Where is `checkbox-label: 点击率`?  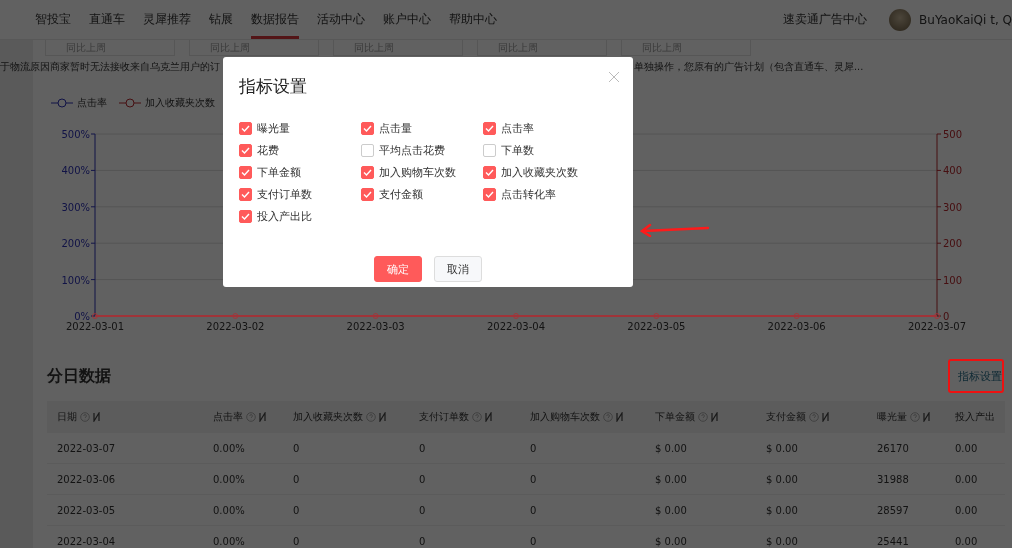 checkbox-label: 点击率 is located at coordinates (517, 128).